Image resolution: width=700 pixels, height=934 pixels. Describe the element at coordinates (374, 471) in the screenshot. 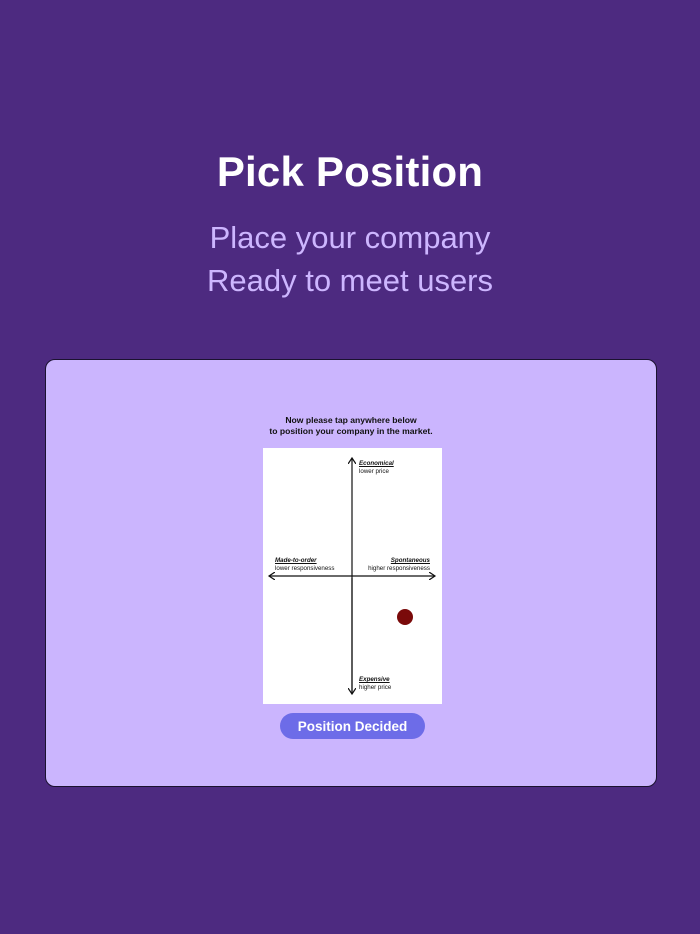

I see `axis-top-desc: lower price` at that location.